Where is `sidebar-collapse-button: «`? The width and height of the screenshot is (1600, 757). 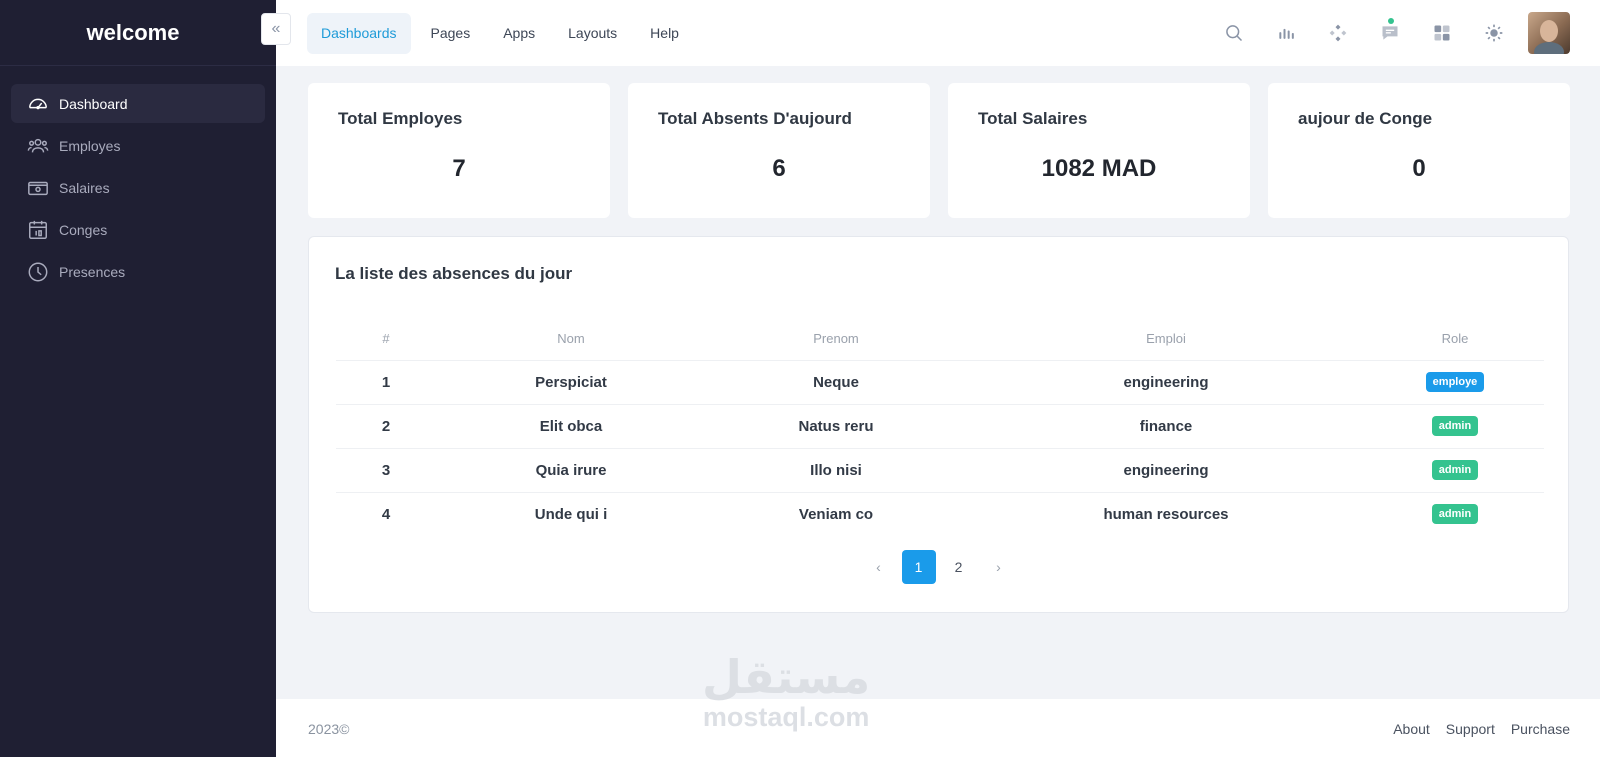 sidebar-collapse-button: « is located at coordinates (276, 29).